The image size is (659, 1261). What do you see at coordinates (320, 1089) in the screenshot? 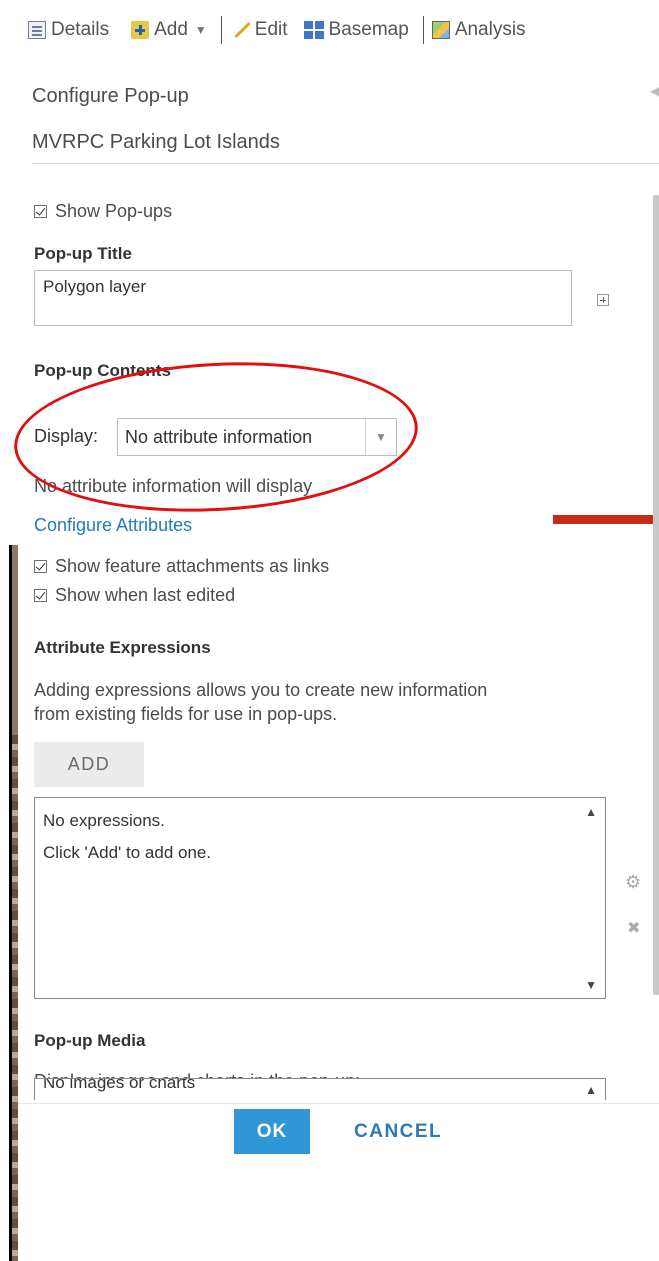
I see `media-list: No images or charts ▲` at bounding box center [320, 1089].